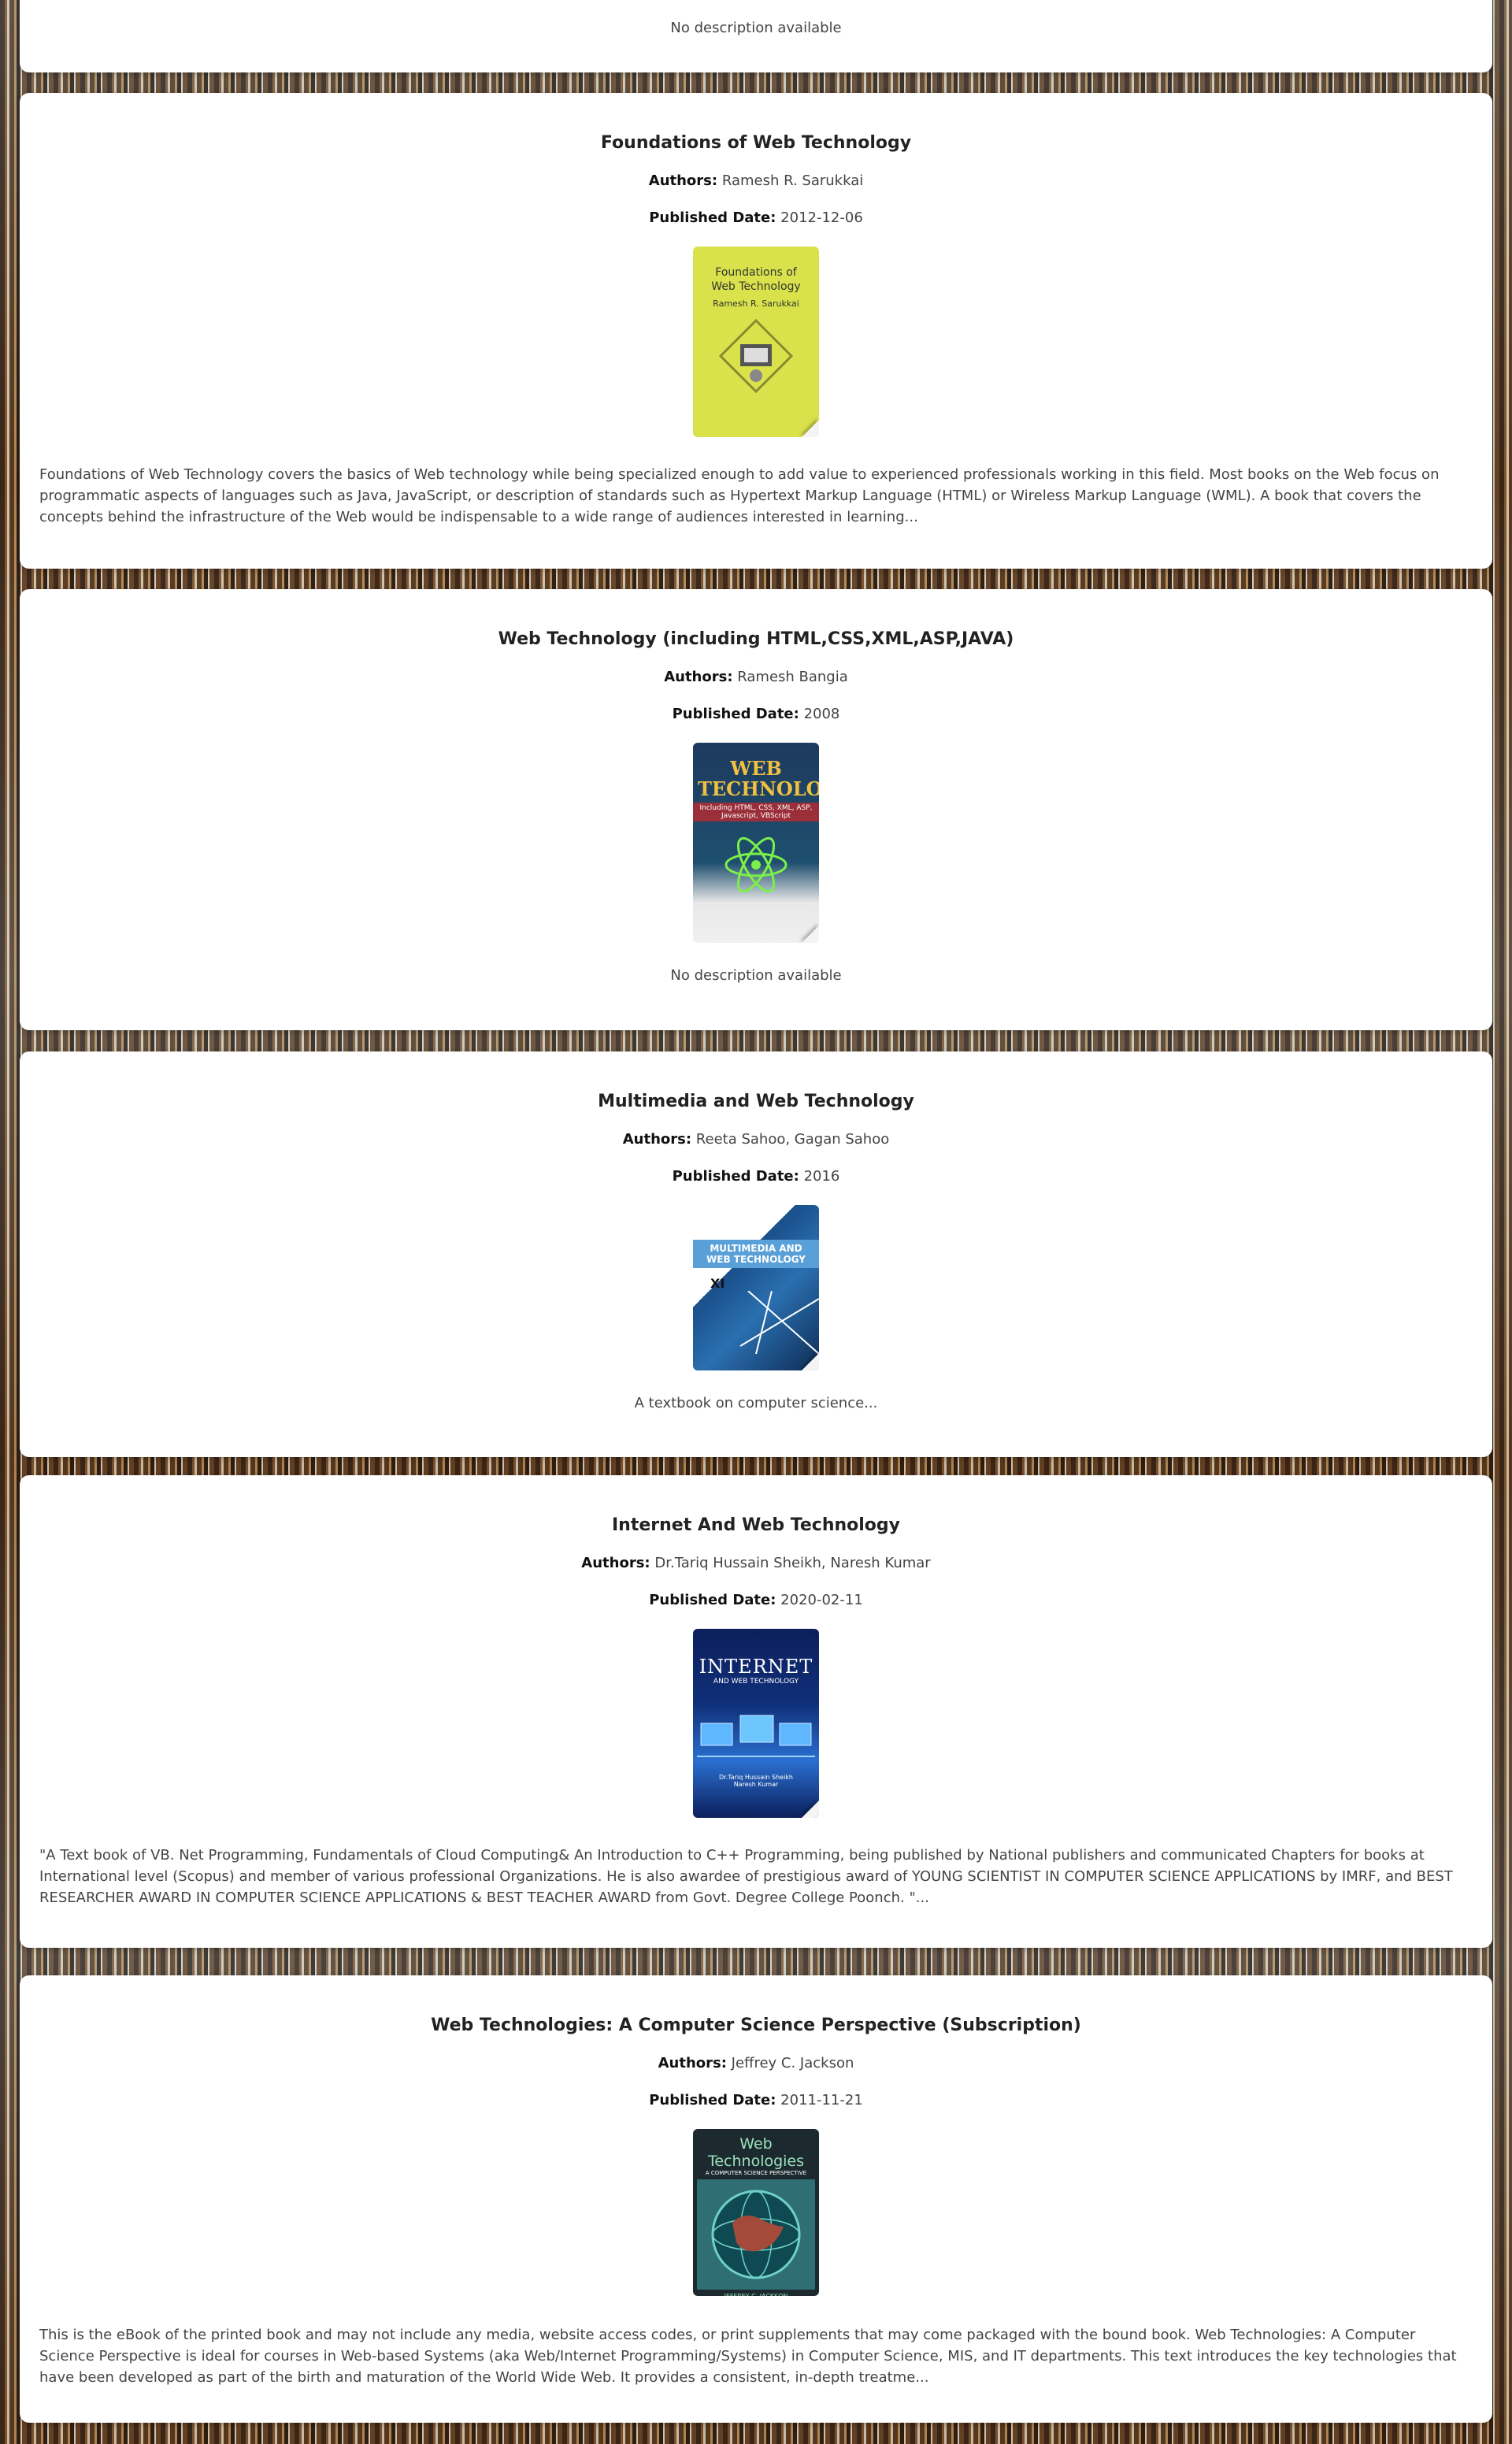 This screenshot has width=1512, height=2444. What do you see at coordinates (756, 2234) in the screenshot?
I see `globe-icon` at bounding box center [756, 2234].